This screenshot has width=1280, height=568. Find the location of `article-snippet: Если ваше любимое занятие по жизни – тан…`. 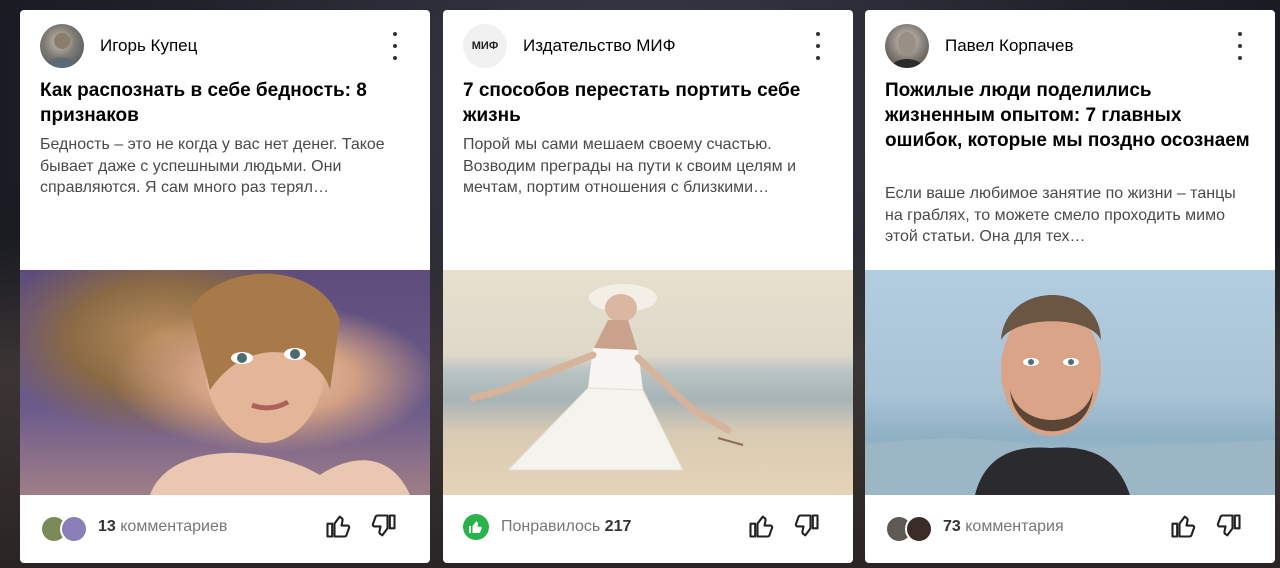

article-snippet: Если ваше любимое занятие по жизни – тан… is located at coordinates (1060, 215).